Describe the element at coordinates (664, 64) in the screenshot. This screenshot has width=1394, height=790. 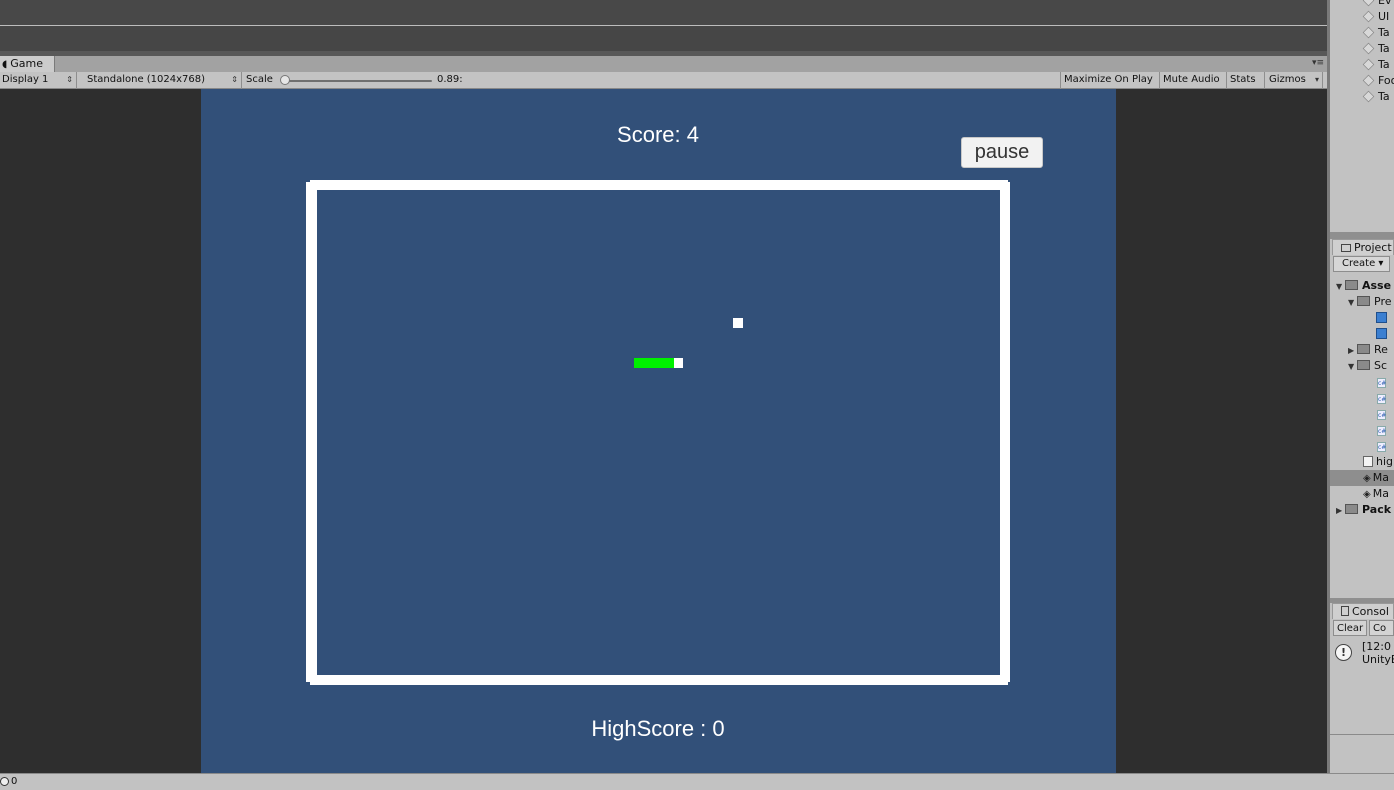
I see `game-tab-bar: ◖ Game ▾≡` at that location.